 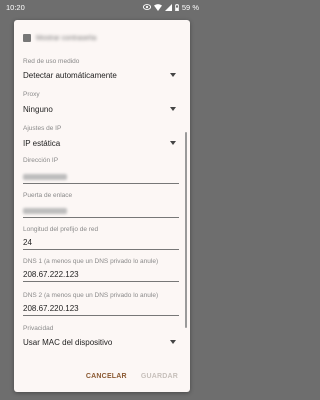 What do you see at coordinates (186, 230) in the screenshot?
I see `scrollbar` at bounding box center [186, 230].